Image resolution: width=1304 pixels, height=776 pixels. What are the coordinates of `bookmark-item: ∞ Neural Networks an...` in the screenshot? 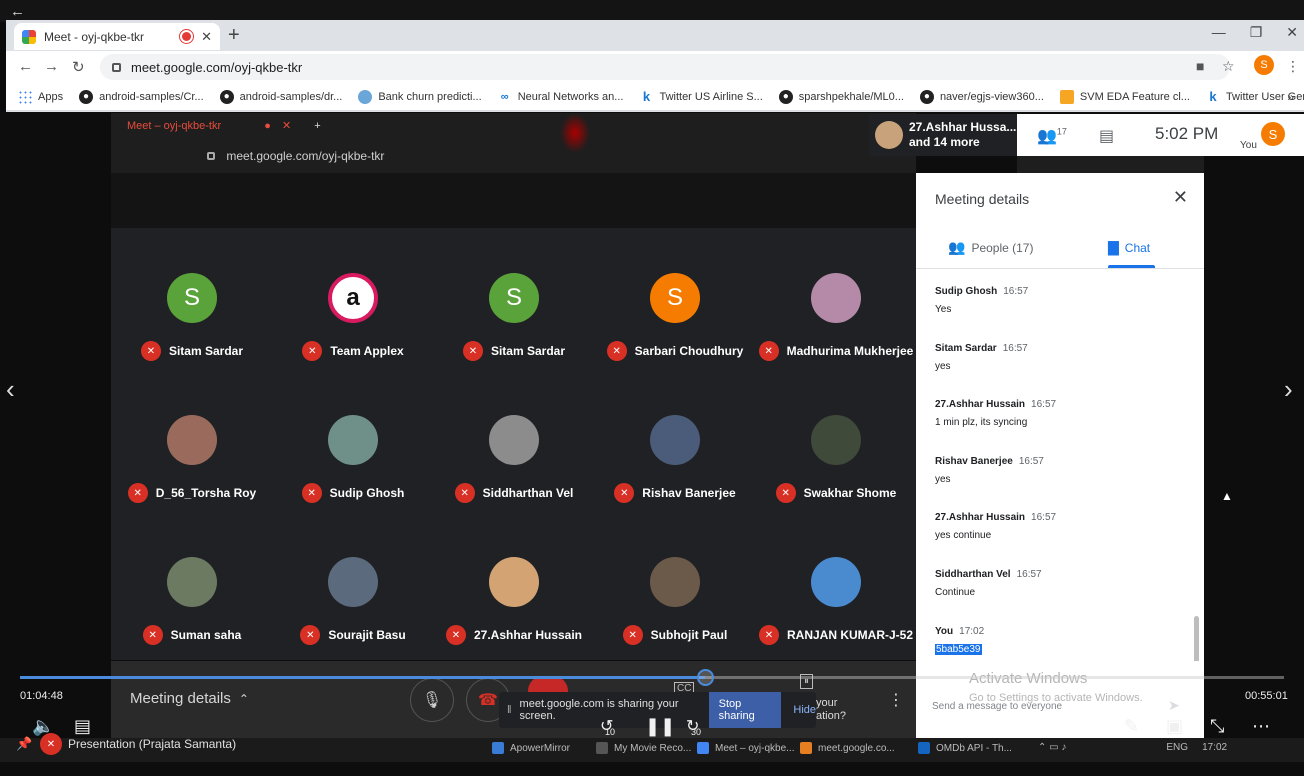 It's located at (561, 97).